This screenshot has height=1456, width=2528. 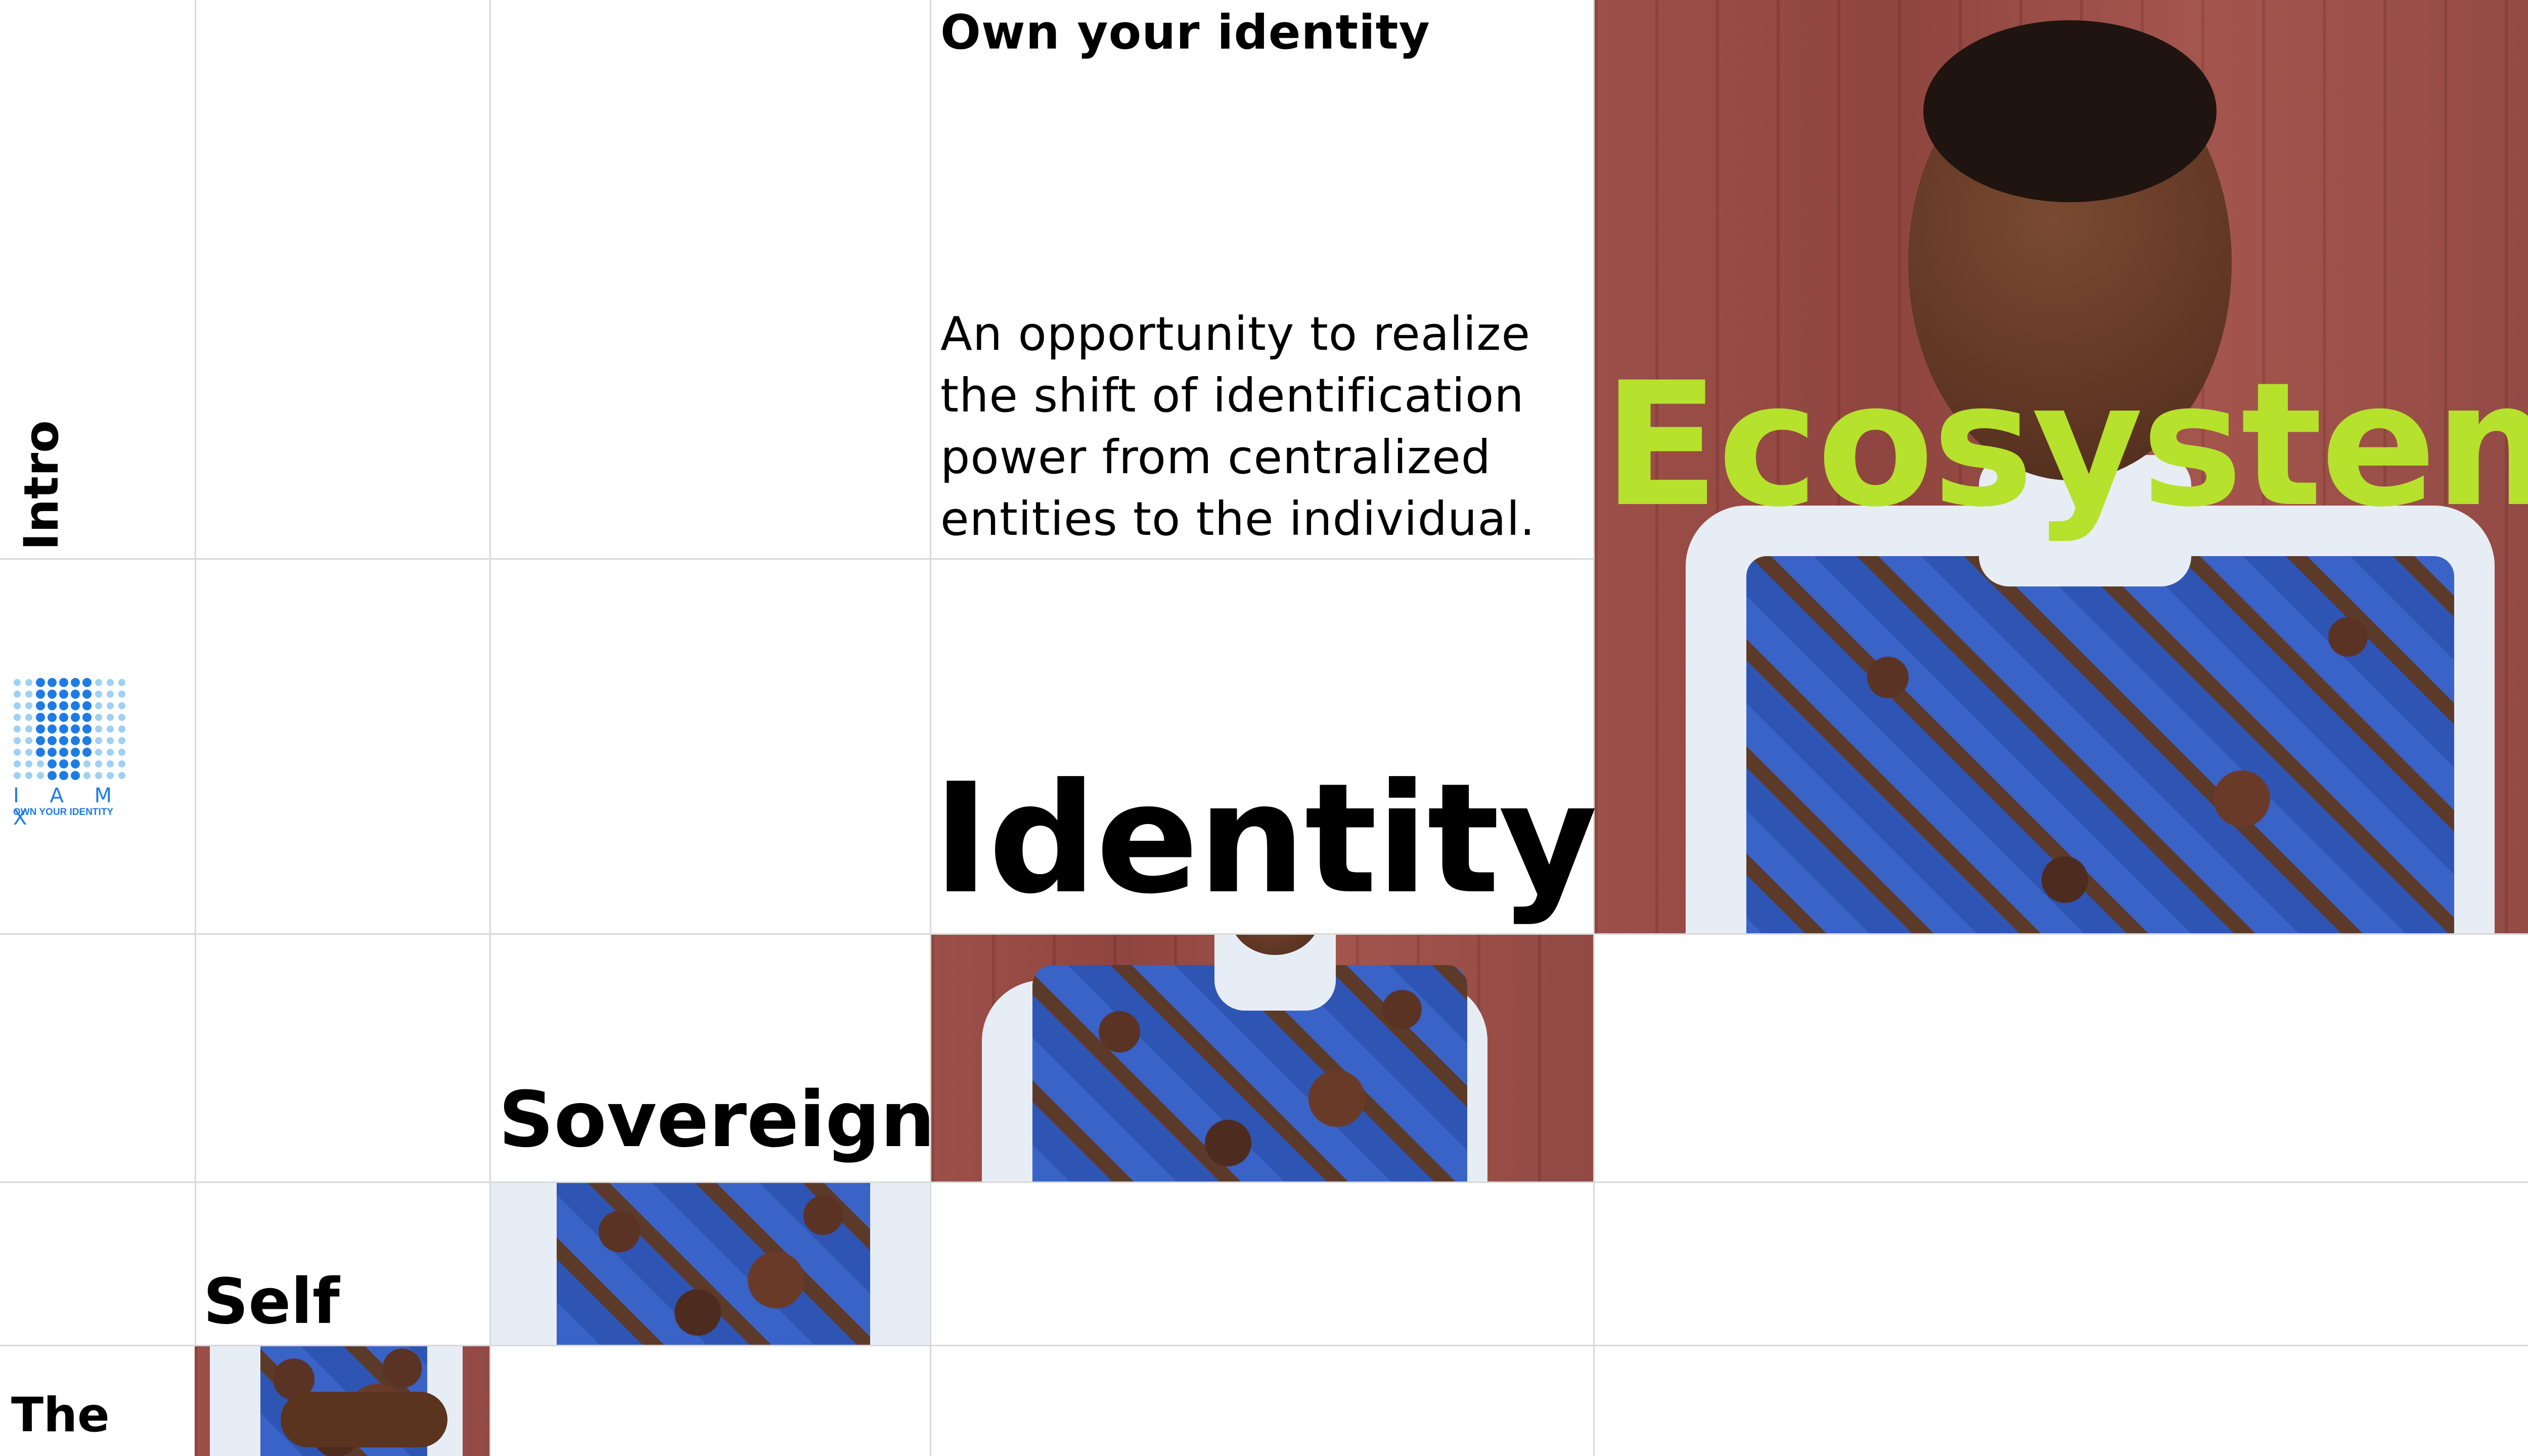 What do you see at coordinates (1232, 396) in the screenshot?
I see `paragraph-line: the shift of identification` at bounding box center [1232, 396].